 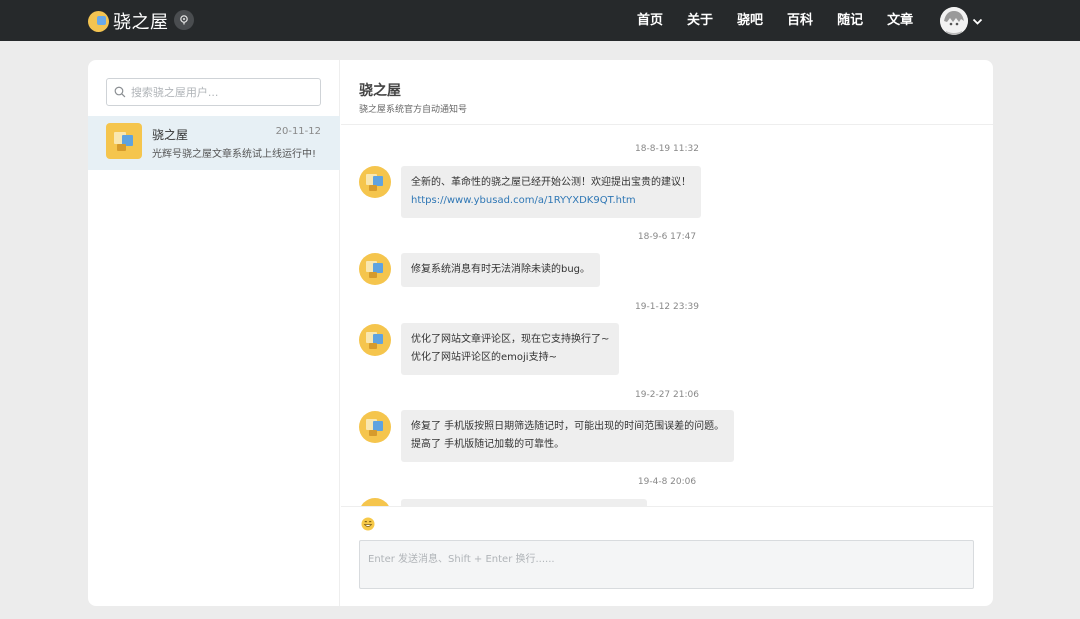 I want to click on contact-preview: 光辉号骁之屋文章系统试上线运行中!, so click(x=234, y=154).